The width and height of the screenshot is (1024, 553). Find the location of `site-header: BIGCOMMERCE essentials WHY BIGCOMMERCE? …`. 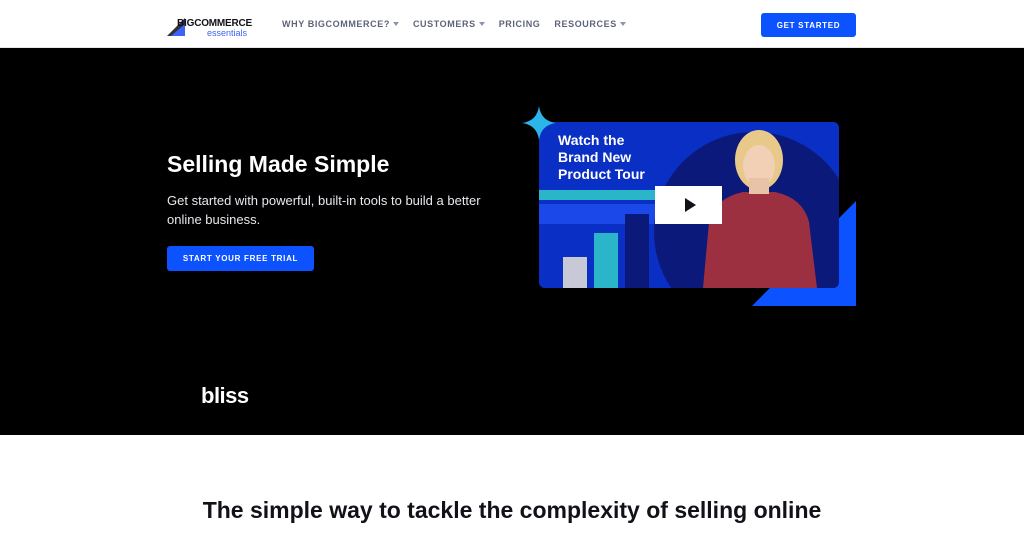

site-header: BIGCOMMERCE essentials WHY BIGCOMMERCE? … is located at coordinates (512, 24).